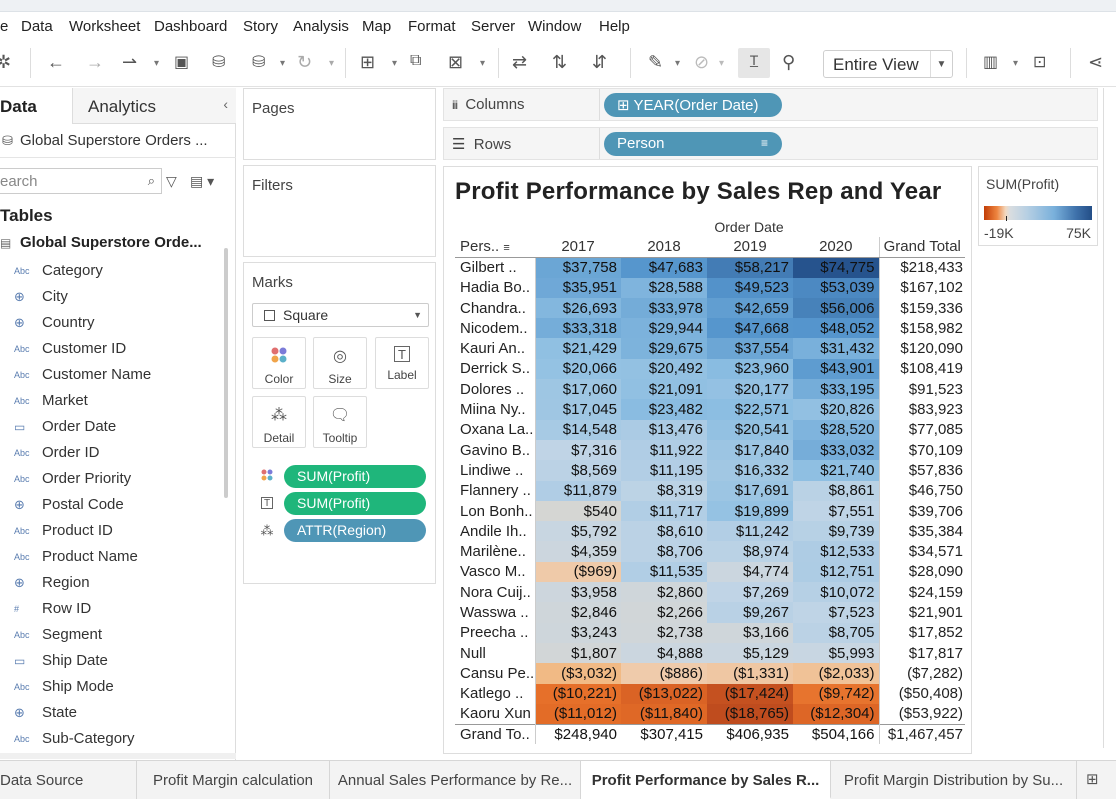  I want to click on grand-total-row-label: Grand To.., so click(495, 734).